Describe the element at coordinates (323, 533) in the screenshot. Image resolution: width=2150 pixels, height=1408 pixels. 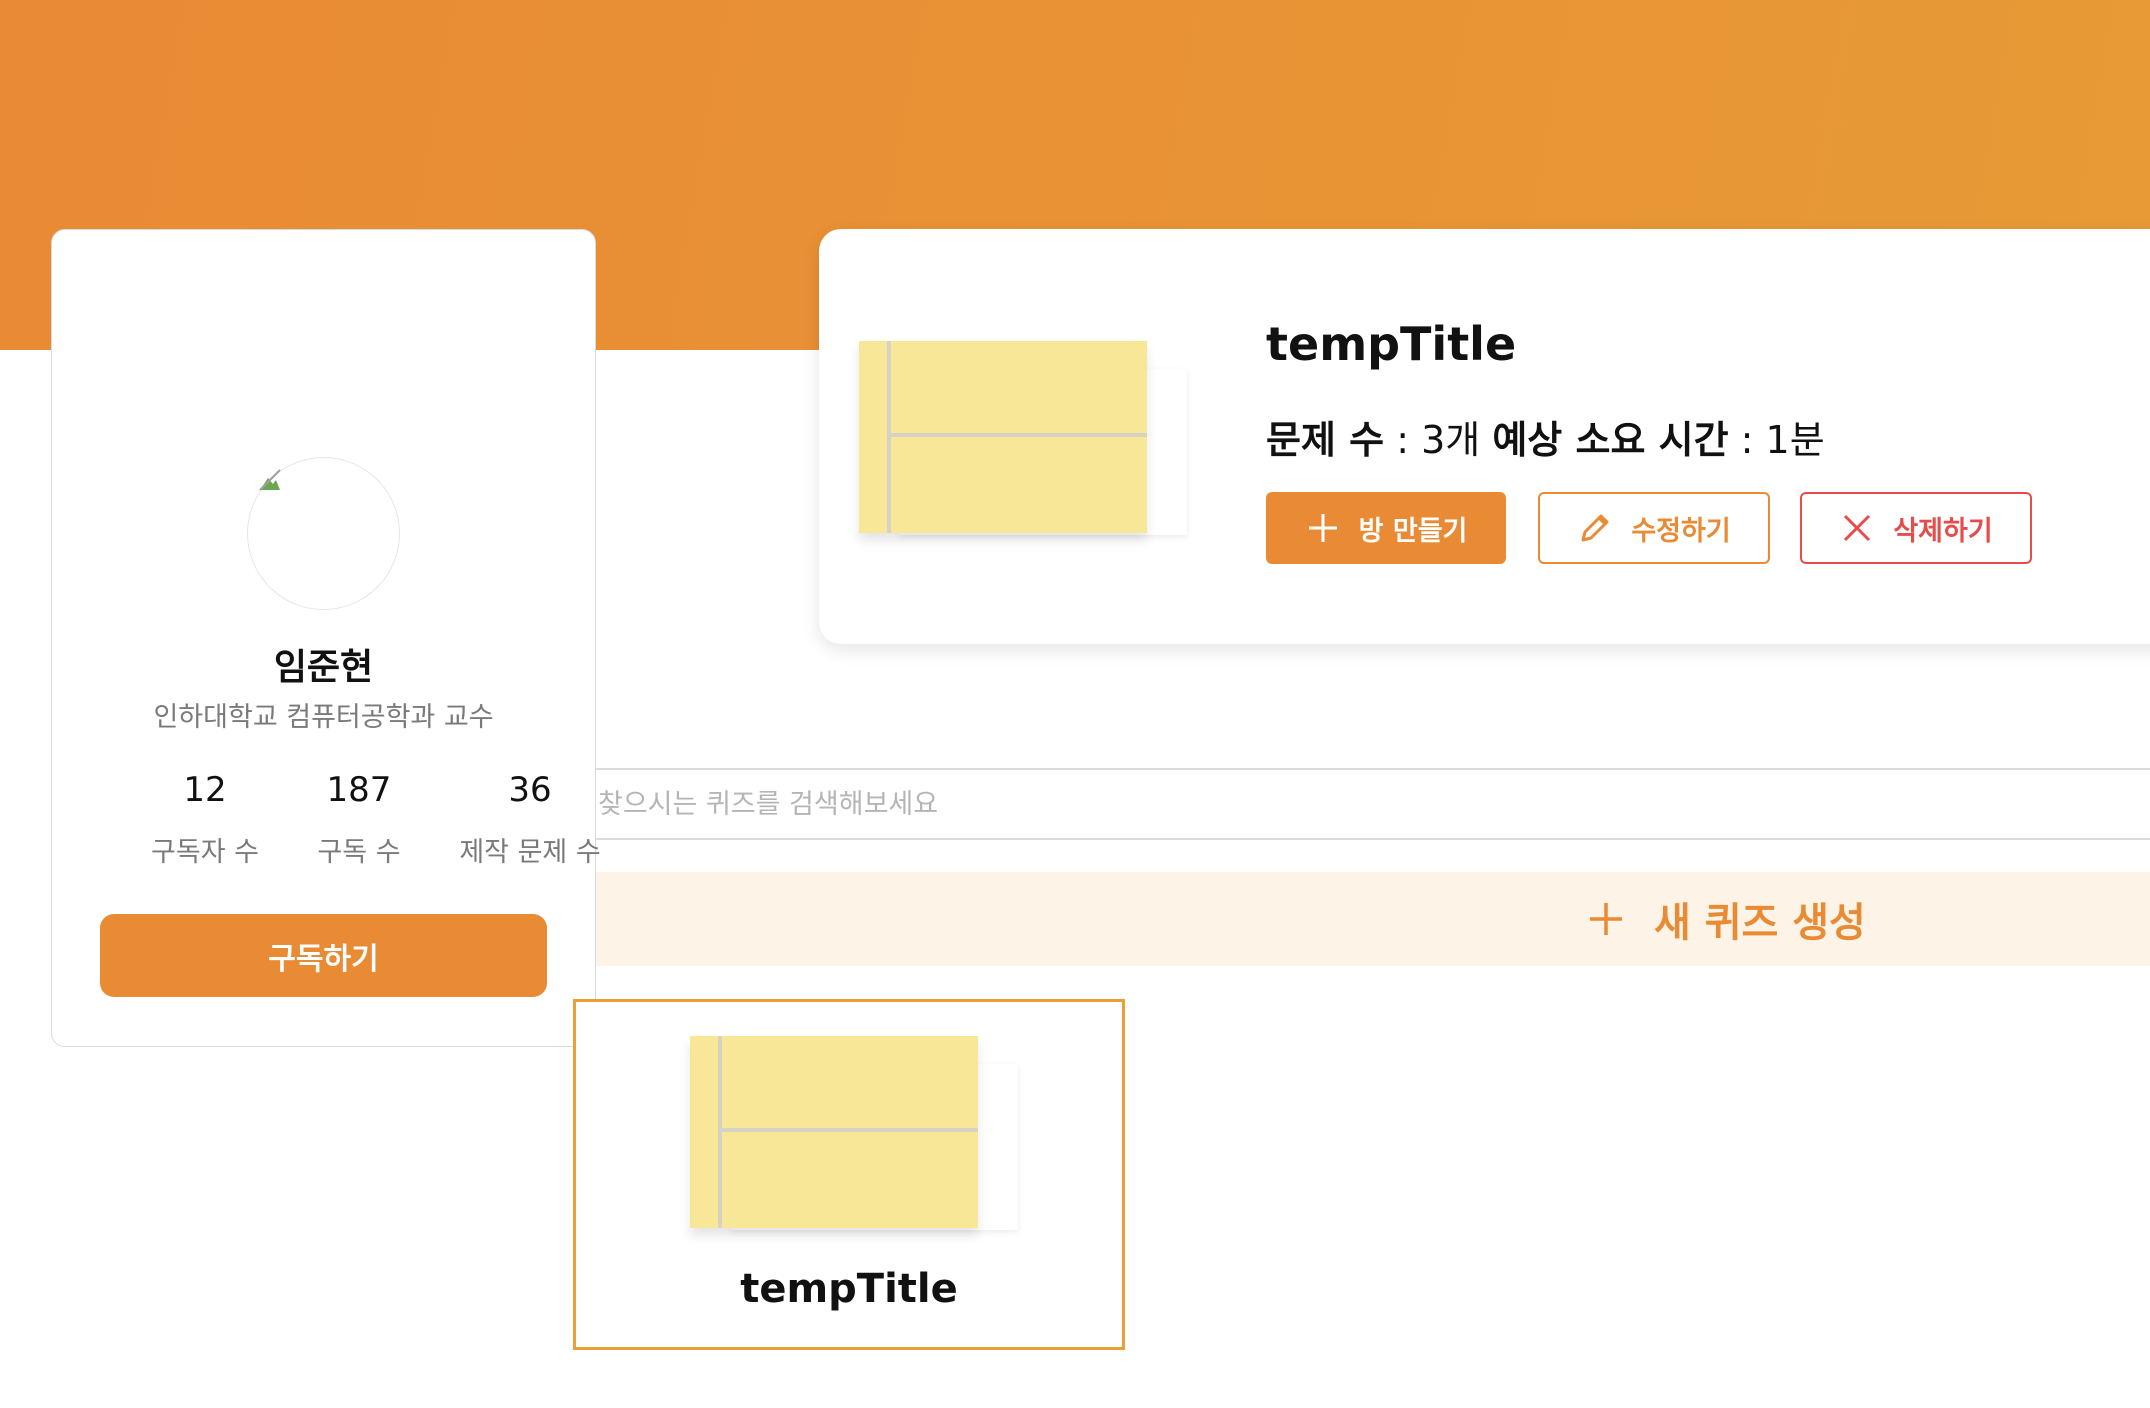
I see `avatar` at that location.